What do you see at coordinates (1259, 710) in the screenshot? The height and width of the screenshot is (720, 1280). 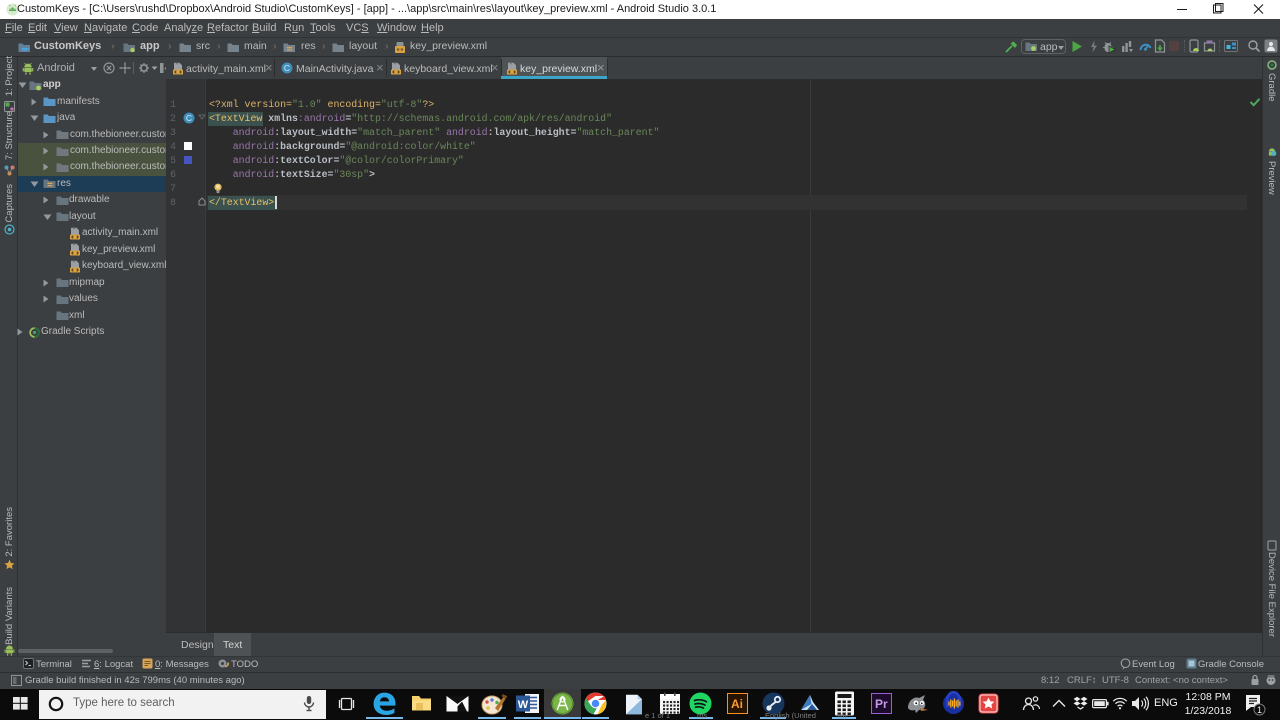 I see `svg-text: 1` at bounding box center [1259, 710].